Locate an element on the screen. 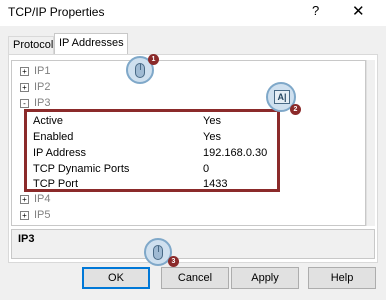  tree-item-label: IP3 is located at coordinates (42, 103).